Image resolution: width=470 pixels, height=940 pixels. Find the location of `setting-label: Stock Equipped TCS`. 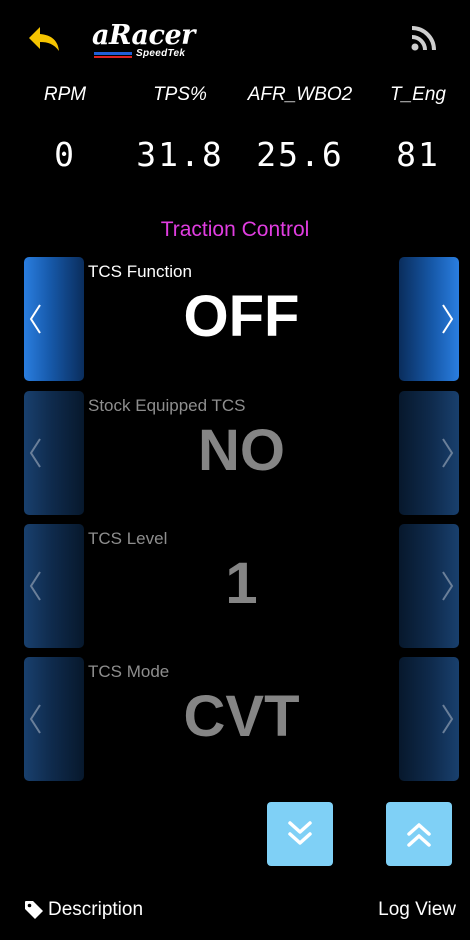

setting-label: Stock Equipped TCS is located at coordinates (167, 405).